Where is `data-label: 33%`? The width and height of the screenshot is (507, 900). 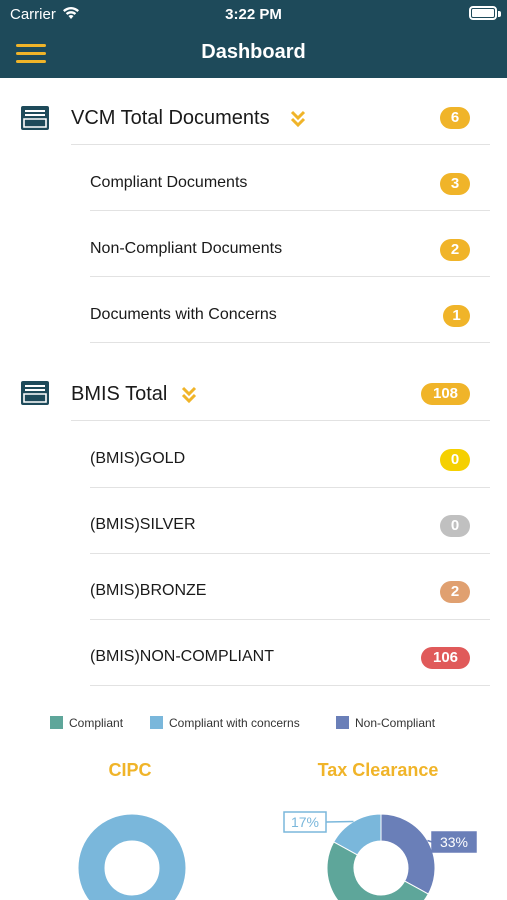
data-label: 33% is located at coordinates (454, 842).